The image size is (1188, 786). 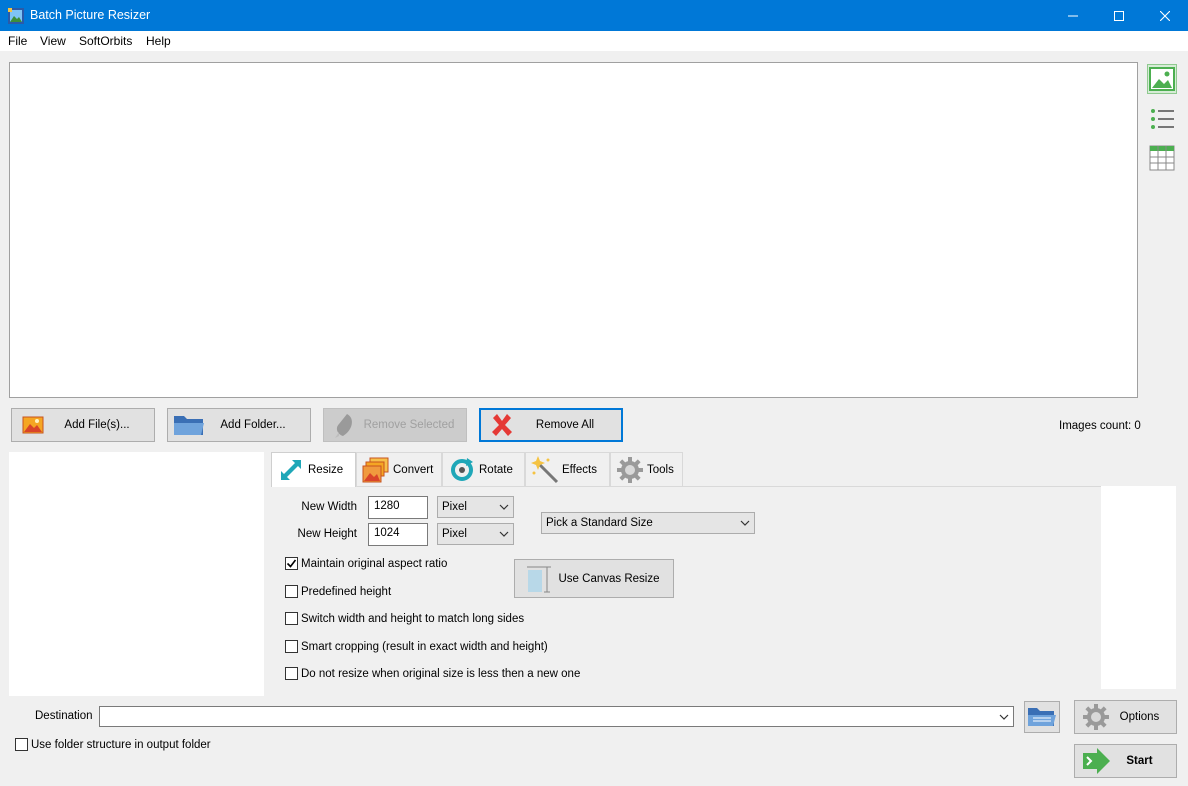 What do you see at coordinates (64, 716) in the screenshot?
I see `destination-label: Destination` at bounding box center [64, 716].